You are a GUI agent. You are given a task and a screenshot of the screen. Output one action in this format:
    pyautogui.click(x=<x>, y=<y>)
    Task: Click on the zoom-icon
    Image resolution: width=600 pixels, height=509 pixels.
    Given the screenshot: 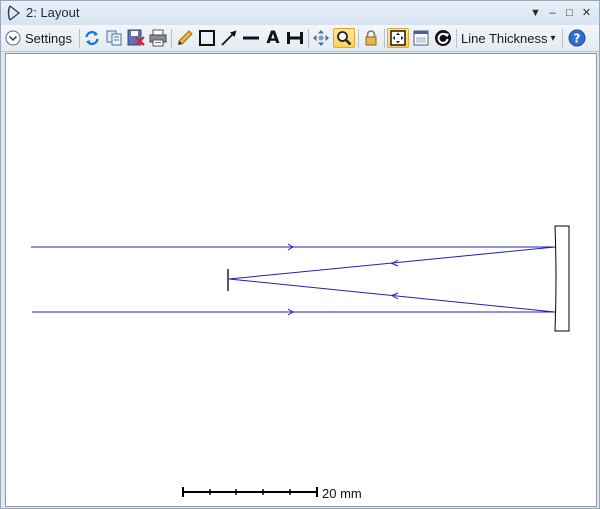 What is the action you would take?
    pyautogui.click(x=344, y=38)
    